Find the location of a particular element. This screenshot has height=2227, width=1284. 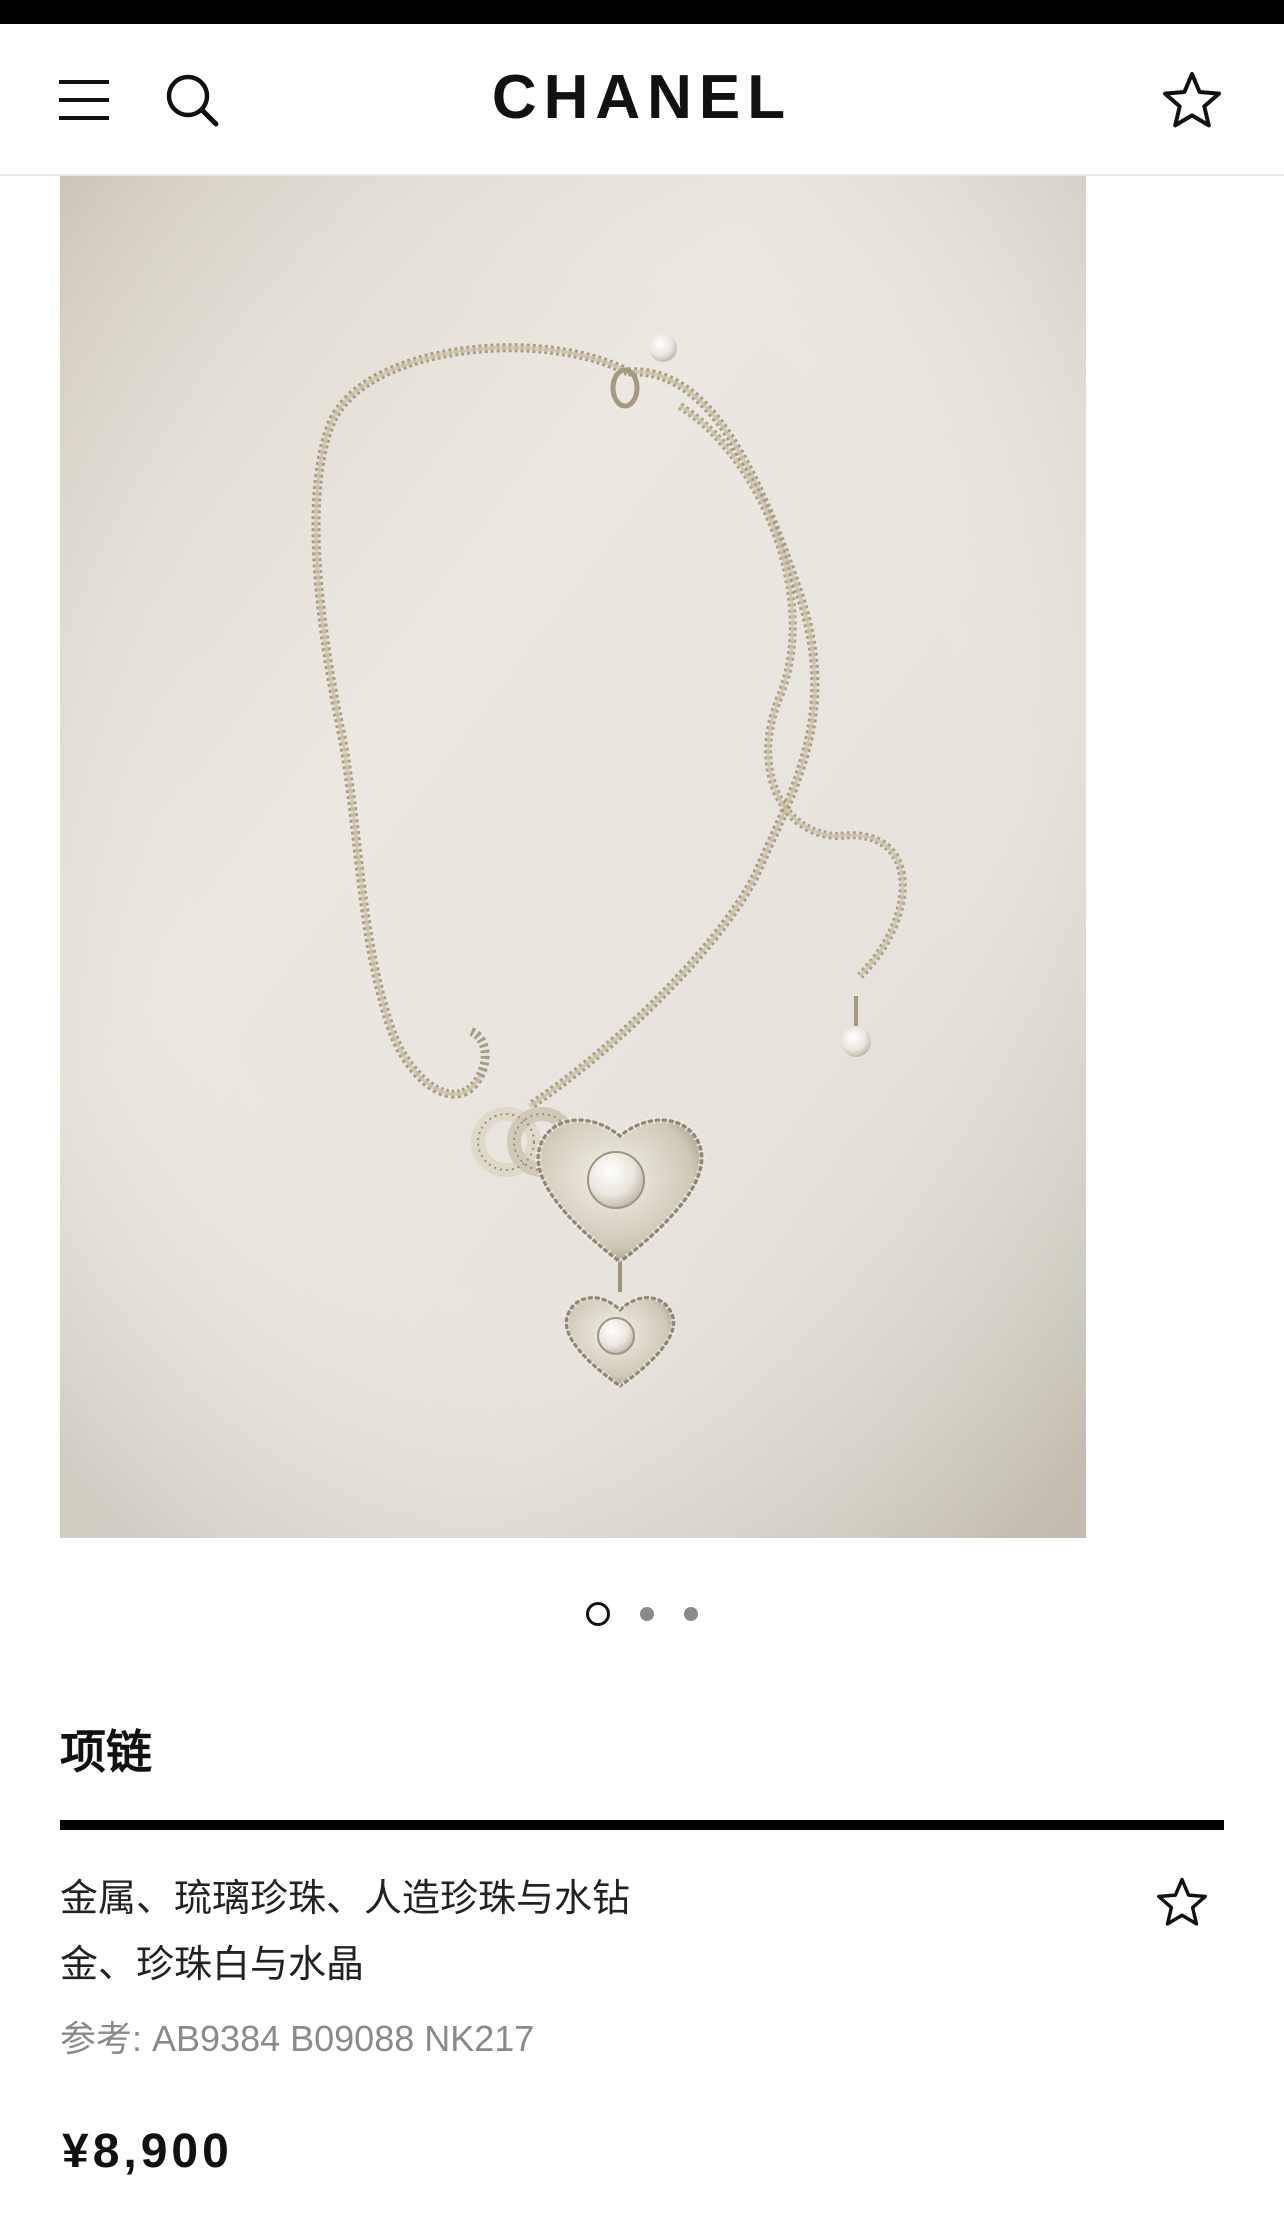

status-bar-strip is located at coordinates (642, 12).